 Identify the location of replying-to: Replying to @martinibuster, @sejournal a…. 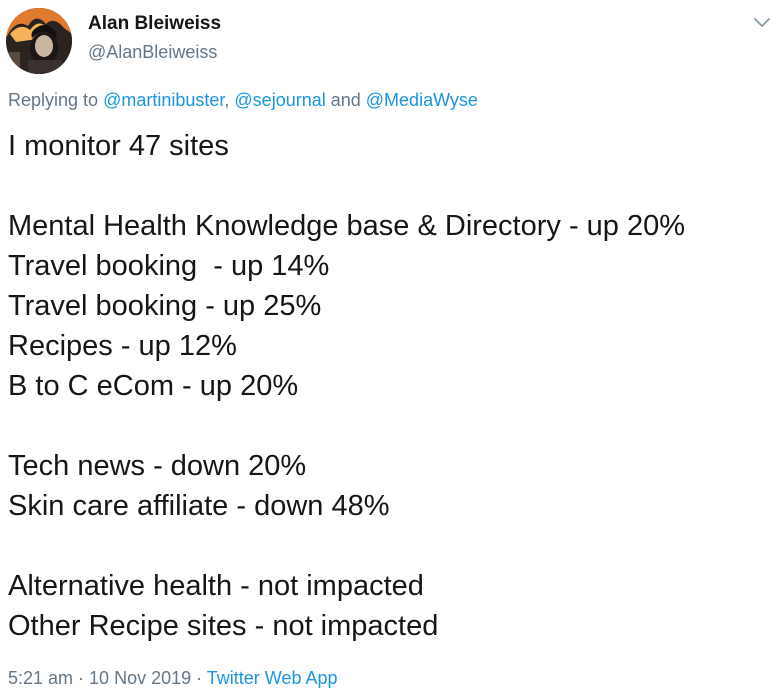
(243, 100).